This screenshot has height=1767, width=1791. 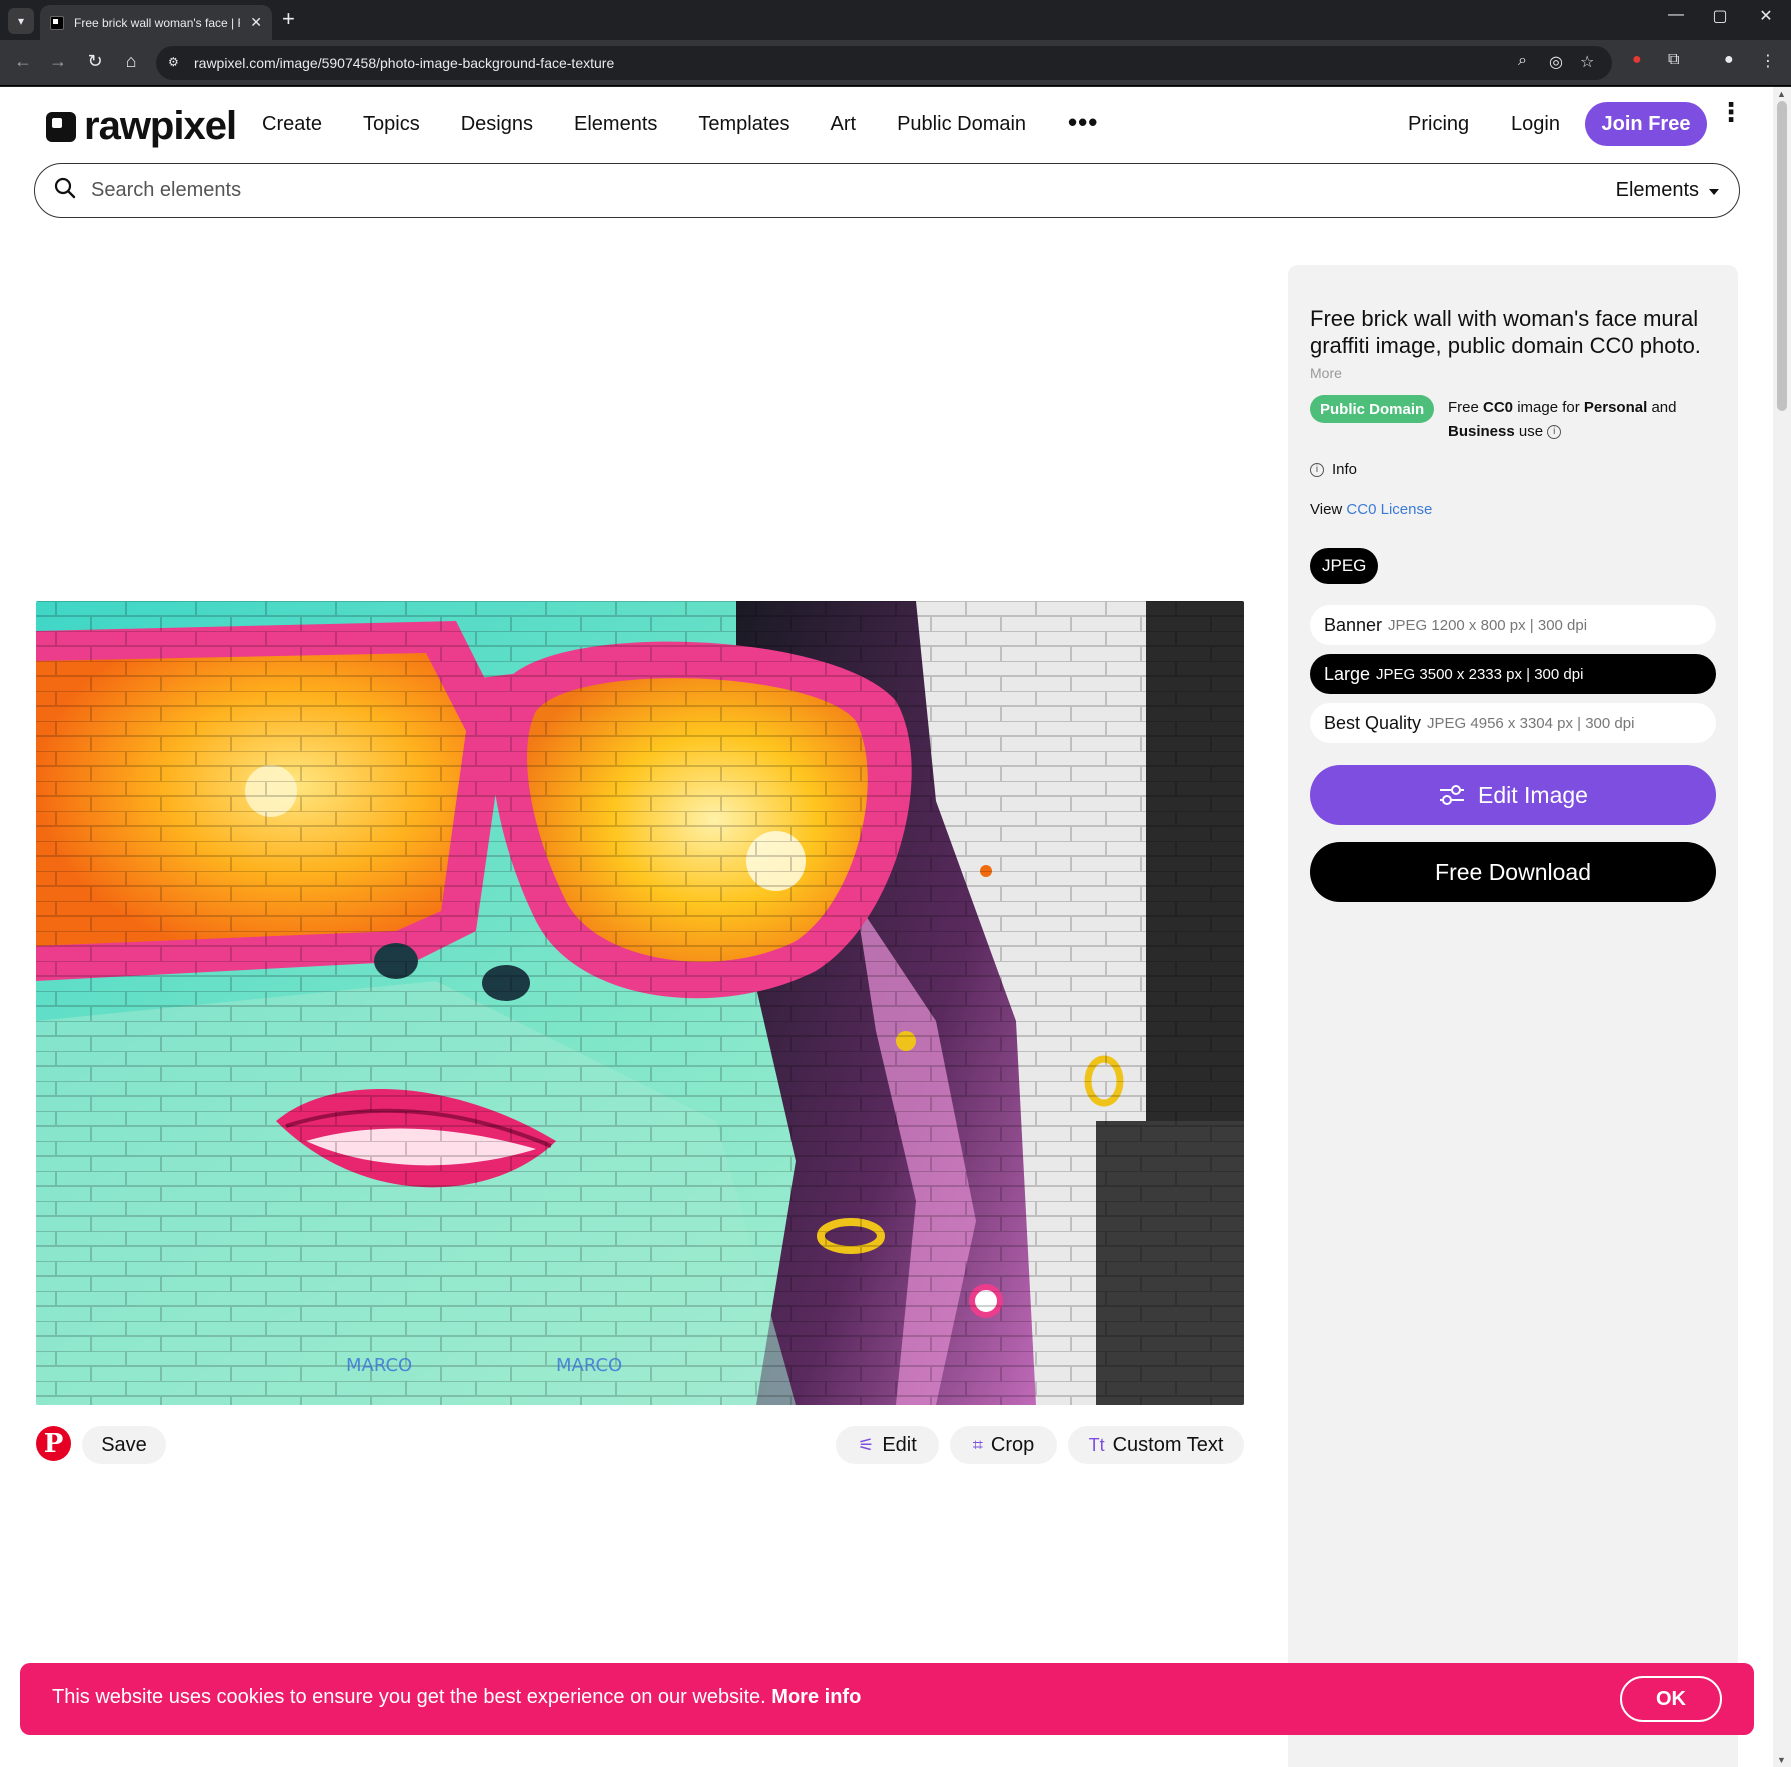 What do you see at coordinates (256, 22) in the screenshot?
I see `tab-close-icon: ✕` at bounding box center [256, 22].